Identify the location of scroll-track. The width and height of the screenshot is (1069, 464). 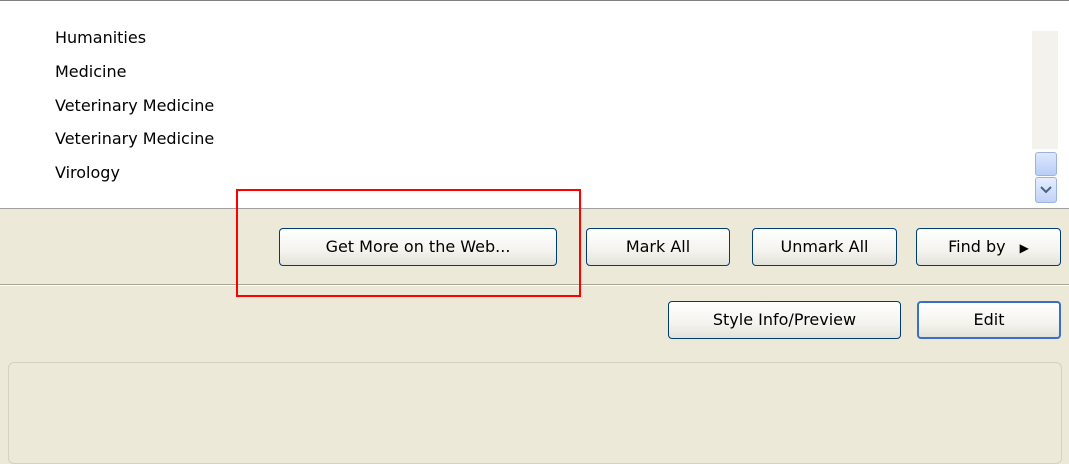
(1045, 90).